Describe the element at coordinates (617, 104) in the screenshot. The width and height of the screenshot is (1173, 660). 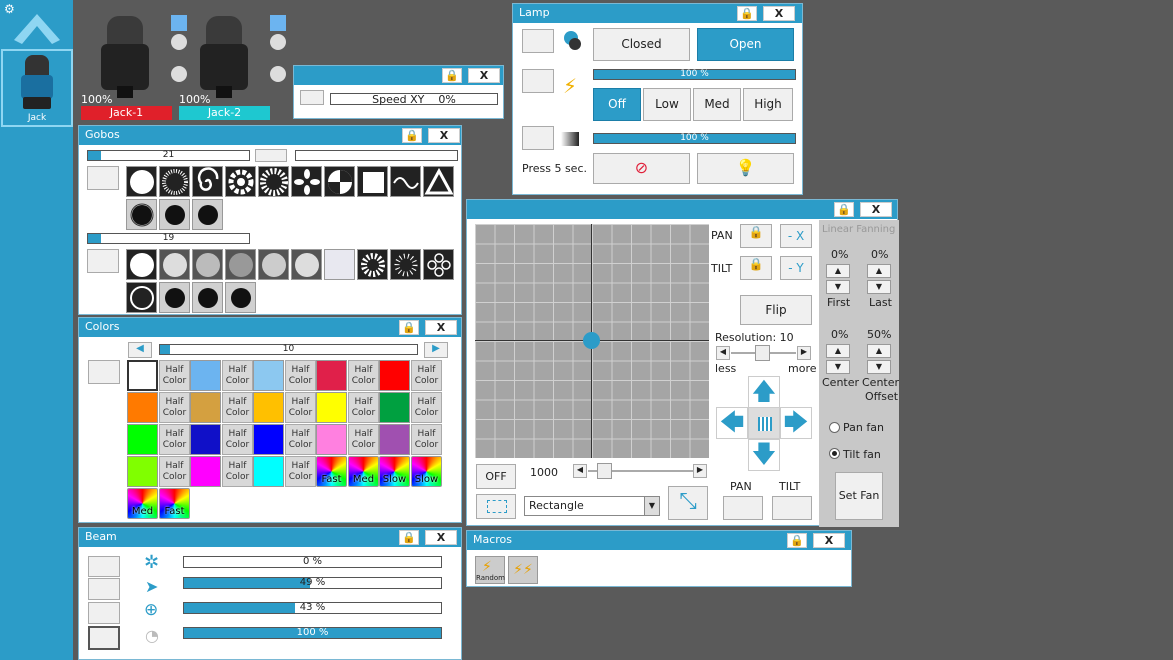
I see `lamp-off-button: Off` at that location.